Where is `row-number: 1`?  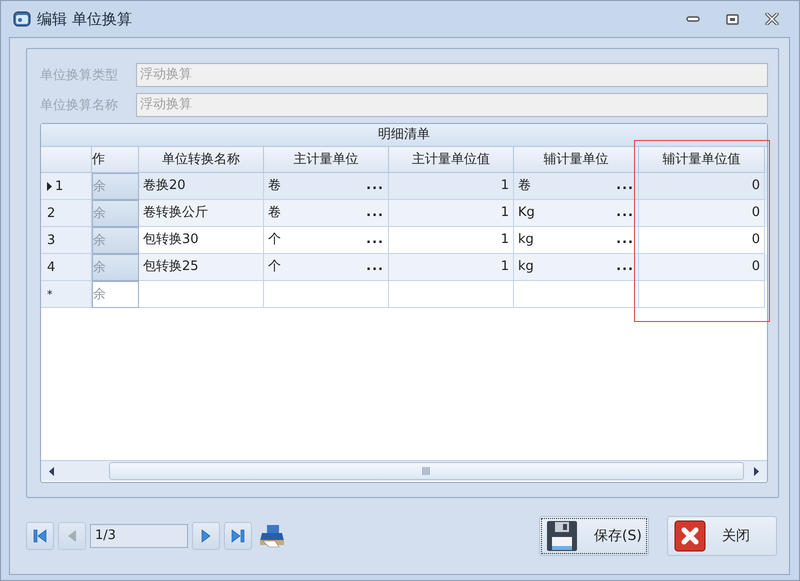 row-number: 1 is located at coordinates (59, 186).